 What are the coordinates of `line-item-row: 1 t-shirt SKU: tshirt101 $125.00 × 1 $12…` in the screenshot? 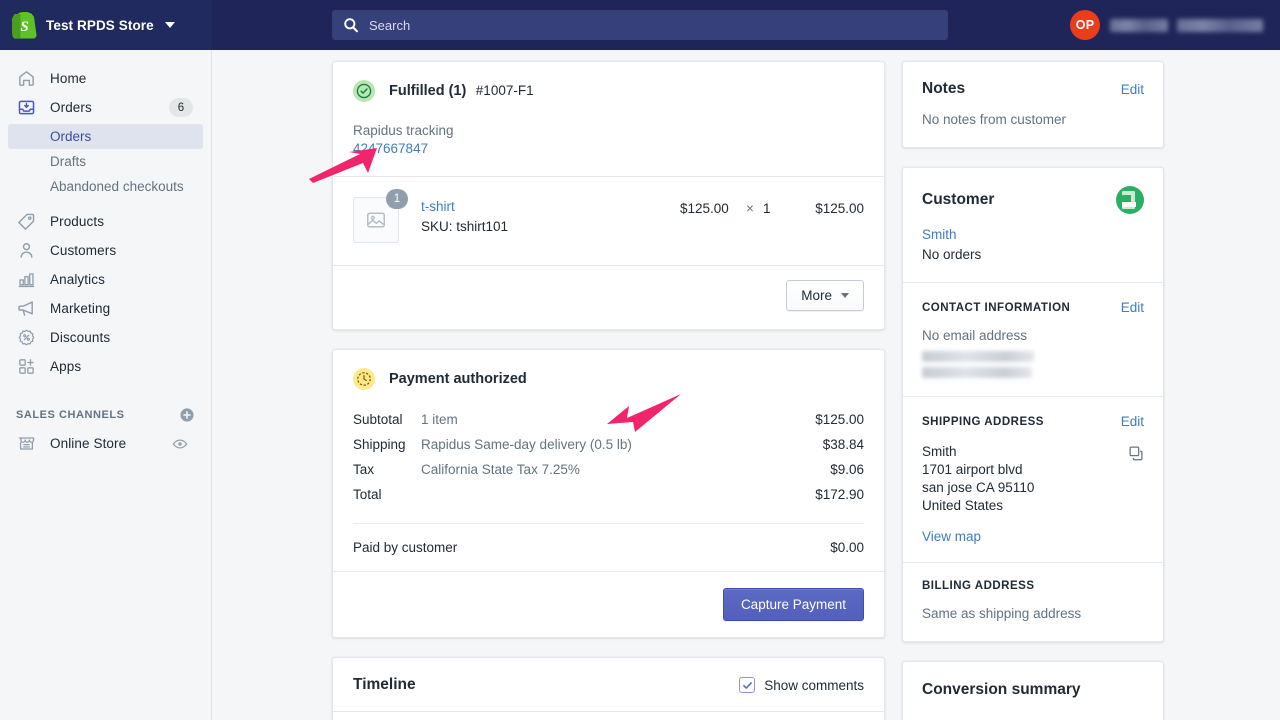 It's located at (608, 221).